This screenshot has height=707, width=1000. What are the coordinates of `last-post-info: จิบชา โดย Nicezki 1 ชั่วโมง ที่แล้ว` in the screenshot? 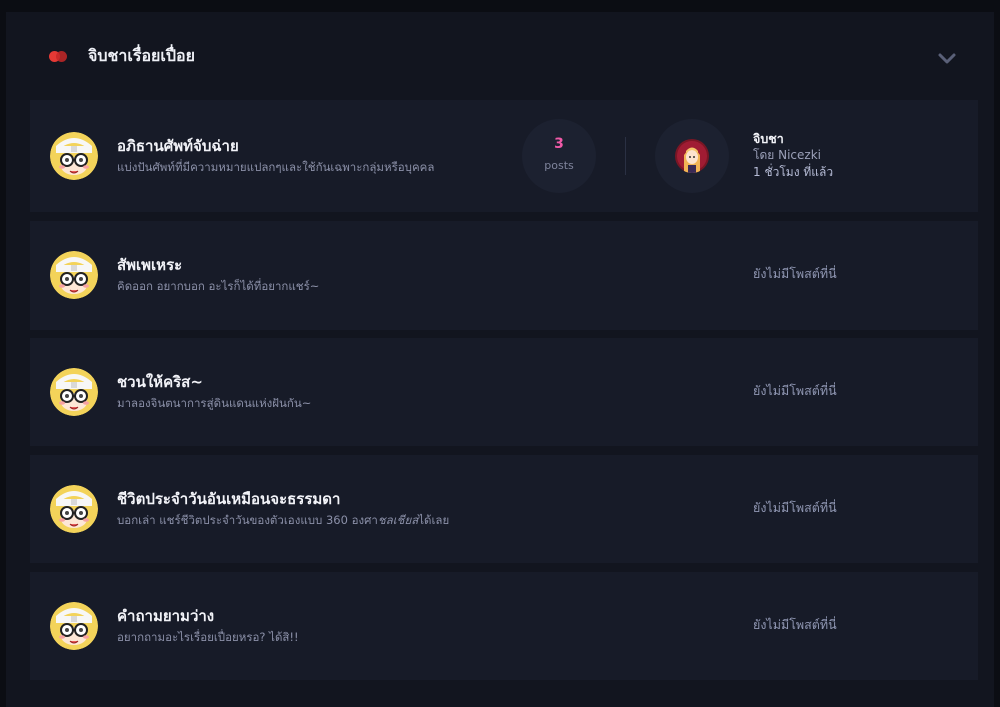 It's located at (793, 155).